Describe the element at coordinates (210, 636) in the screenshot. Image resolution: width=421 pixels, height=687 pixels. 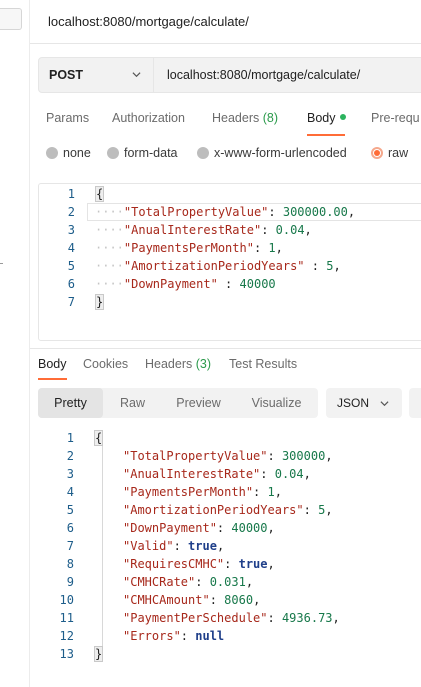
I see `token-kw: null` at that location.